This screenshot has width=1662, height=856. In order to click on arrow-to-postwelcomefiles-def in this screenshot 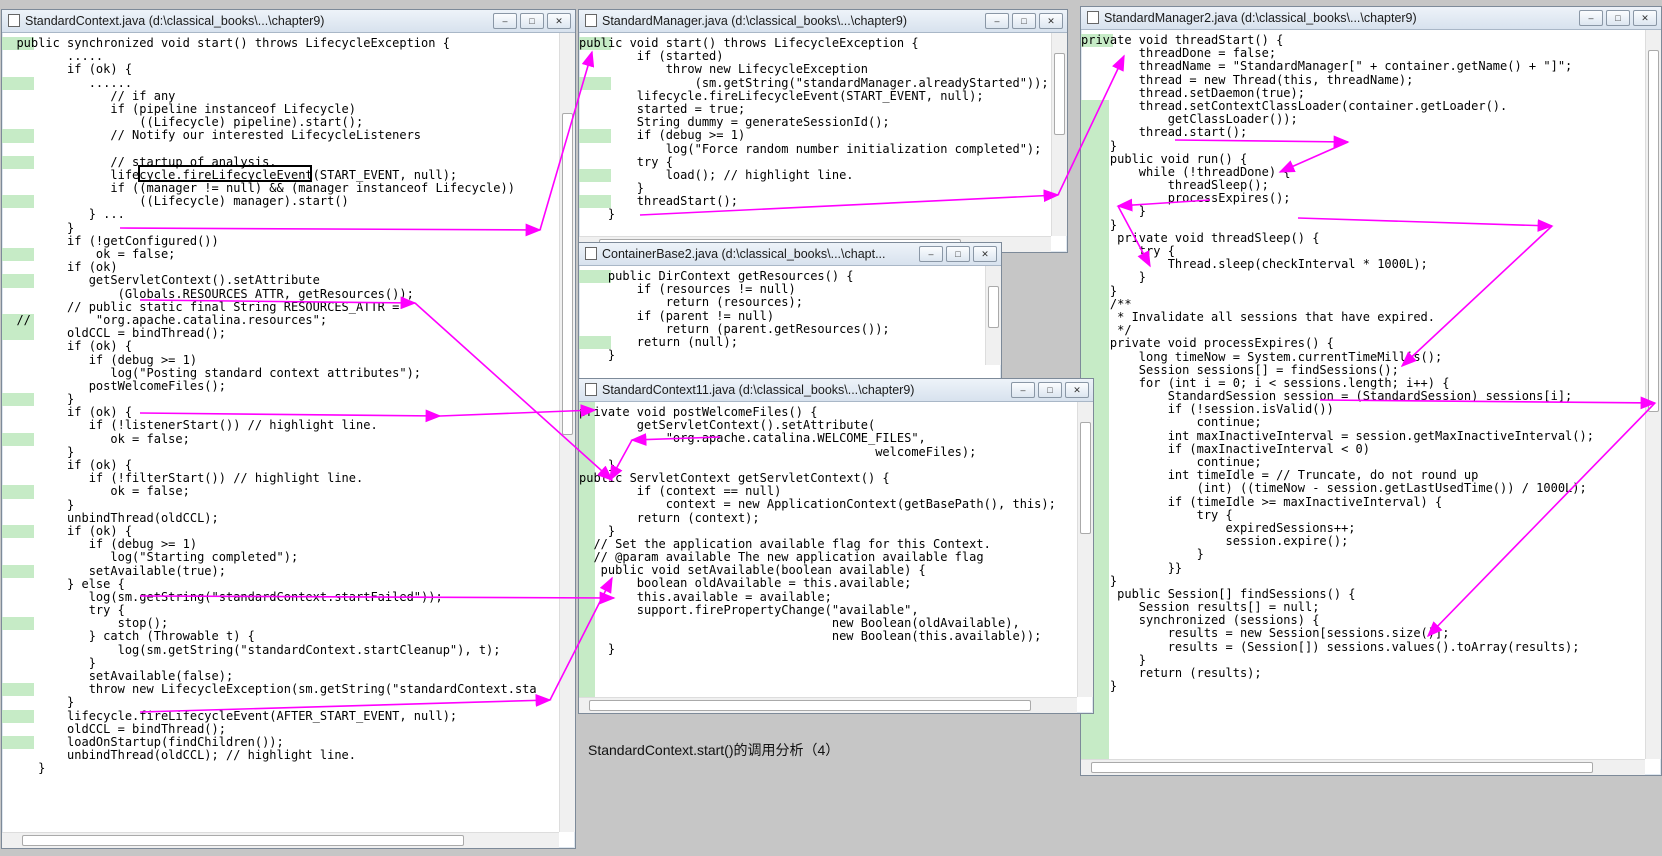, I will do `click(518, 410)`.